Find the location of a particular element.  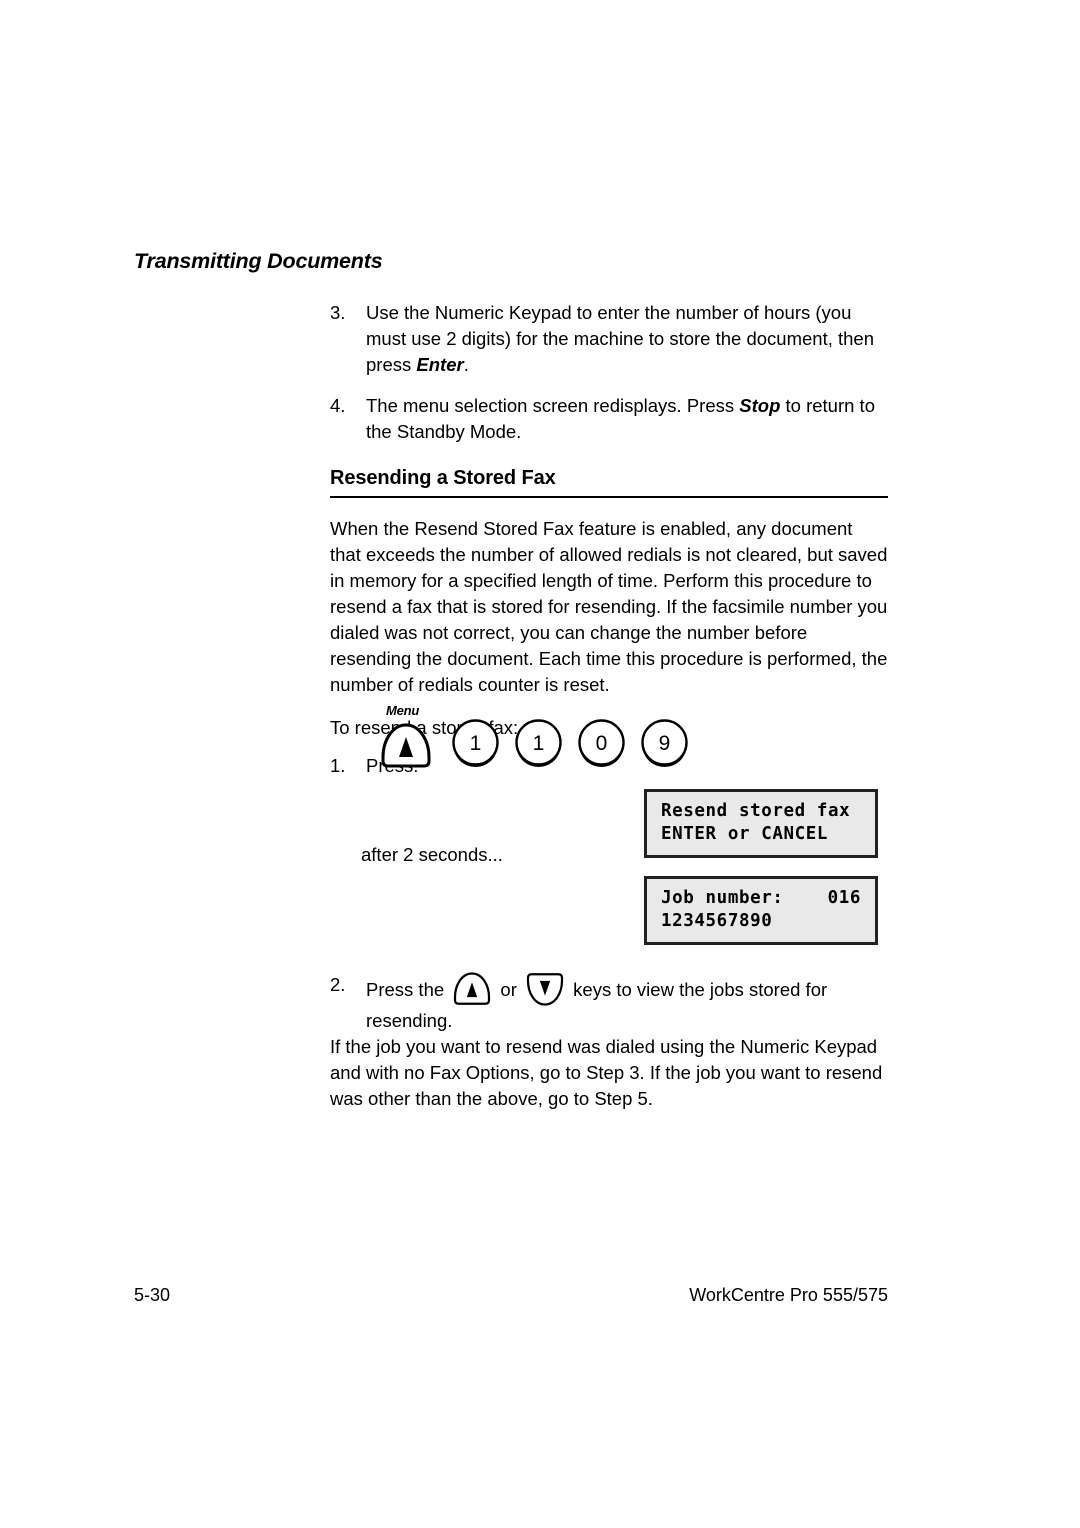

section-heading: Resending a Stored Fax is located at coordinates (443, 478).